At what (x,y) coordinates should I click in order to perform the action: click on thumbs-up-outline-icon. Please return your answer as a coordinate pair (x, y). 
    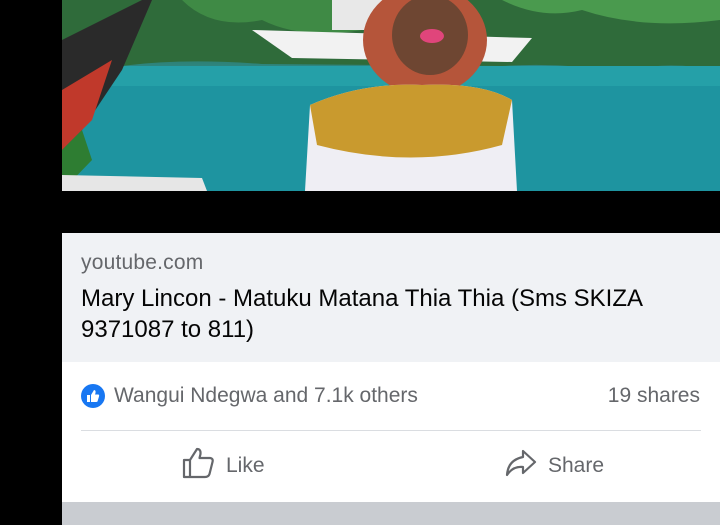
    Looking at the image, I should click on (199, 466).